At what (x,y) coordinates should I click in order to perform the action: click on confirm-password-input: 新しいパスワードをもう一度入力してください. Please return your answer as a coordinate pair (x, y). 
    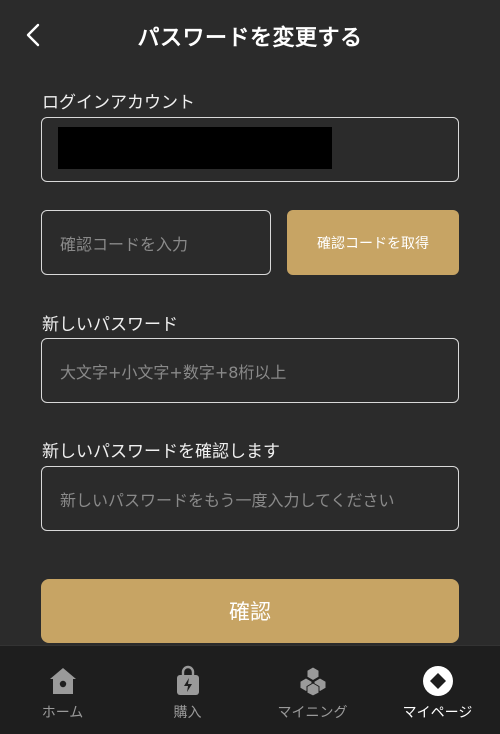
    Looking at the image, I should click on (250, 498).